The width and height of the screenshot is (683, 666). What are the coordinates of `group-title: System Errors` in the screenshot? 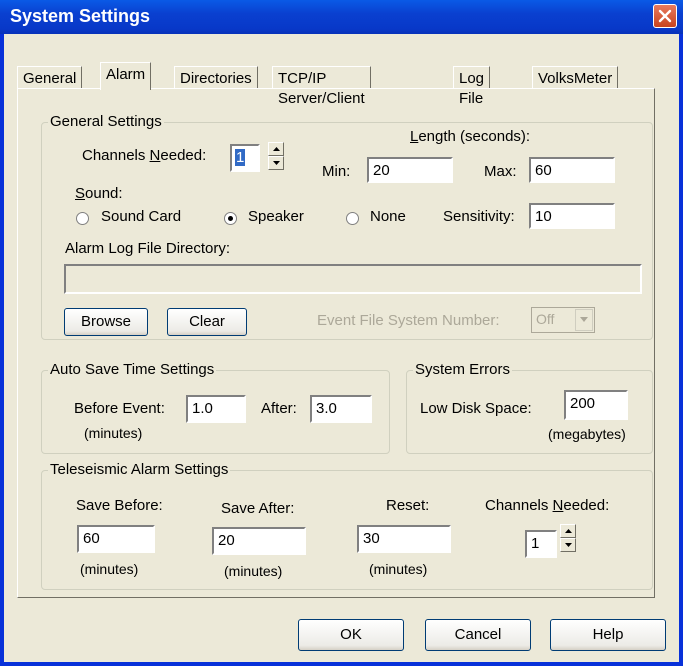 It's located at (463, 369).